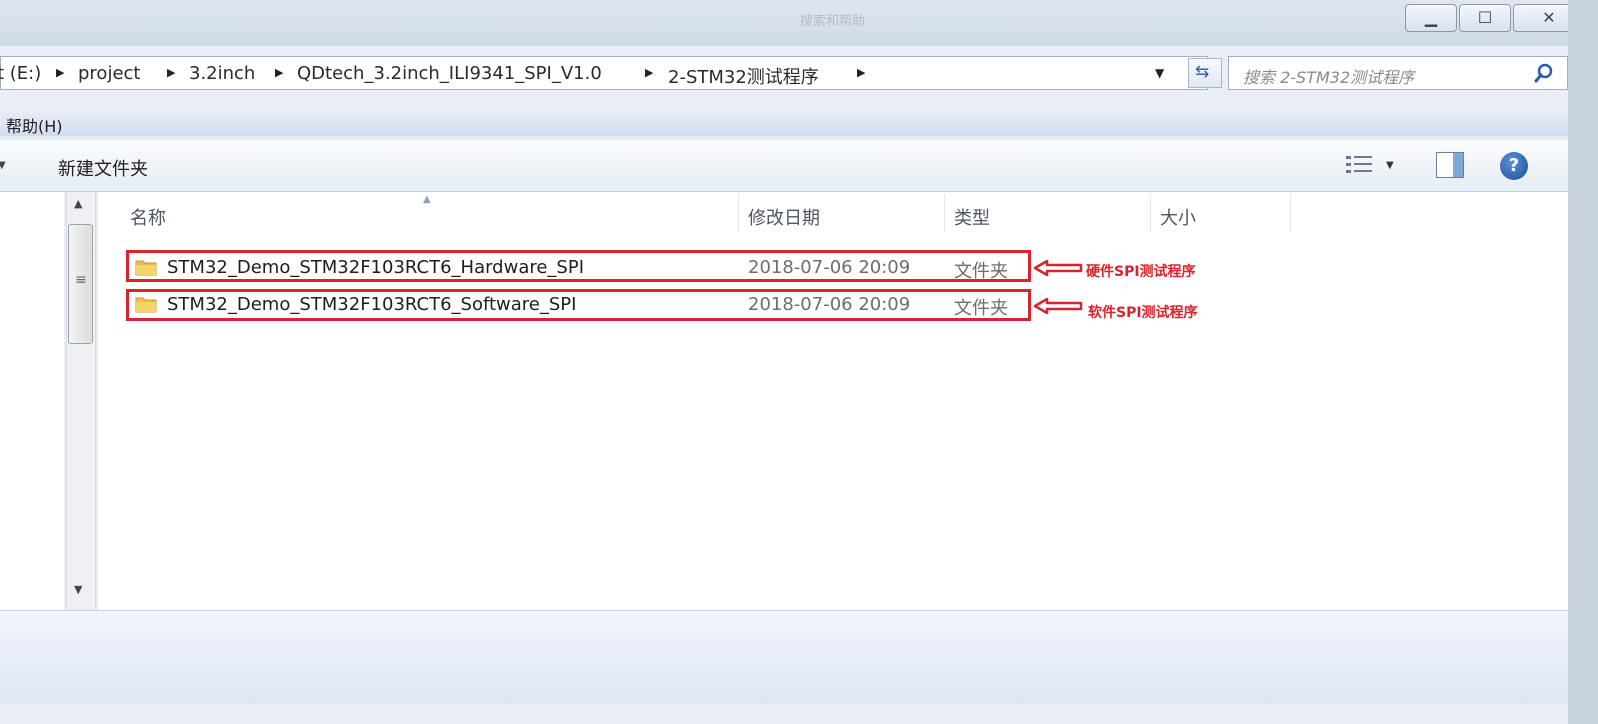 The width and height of the screenshot is (1598, 724). I want to click on view-list-icon, so click(1359, 165).